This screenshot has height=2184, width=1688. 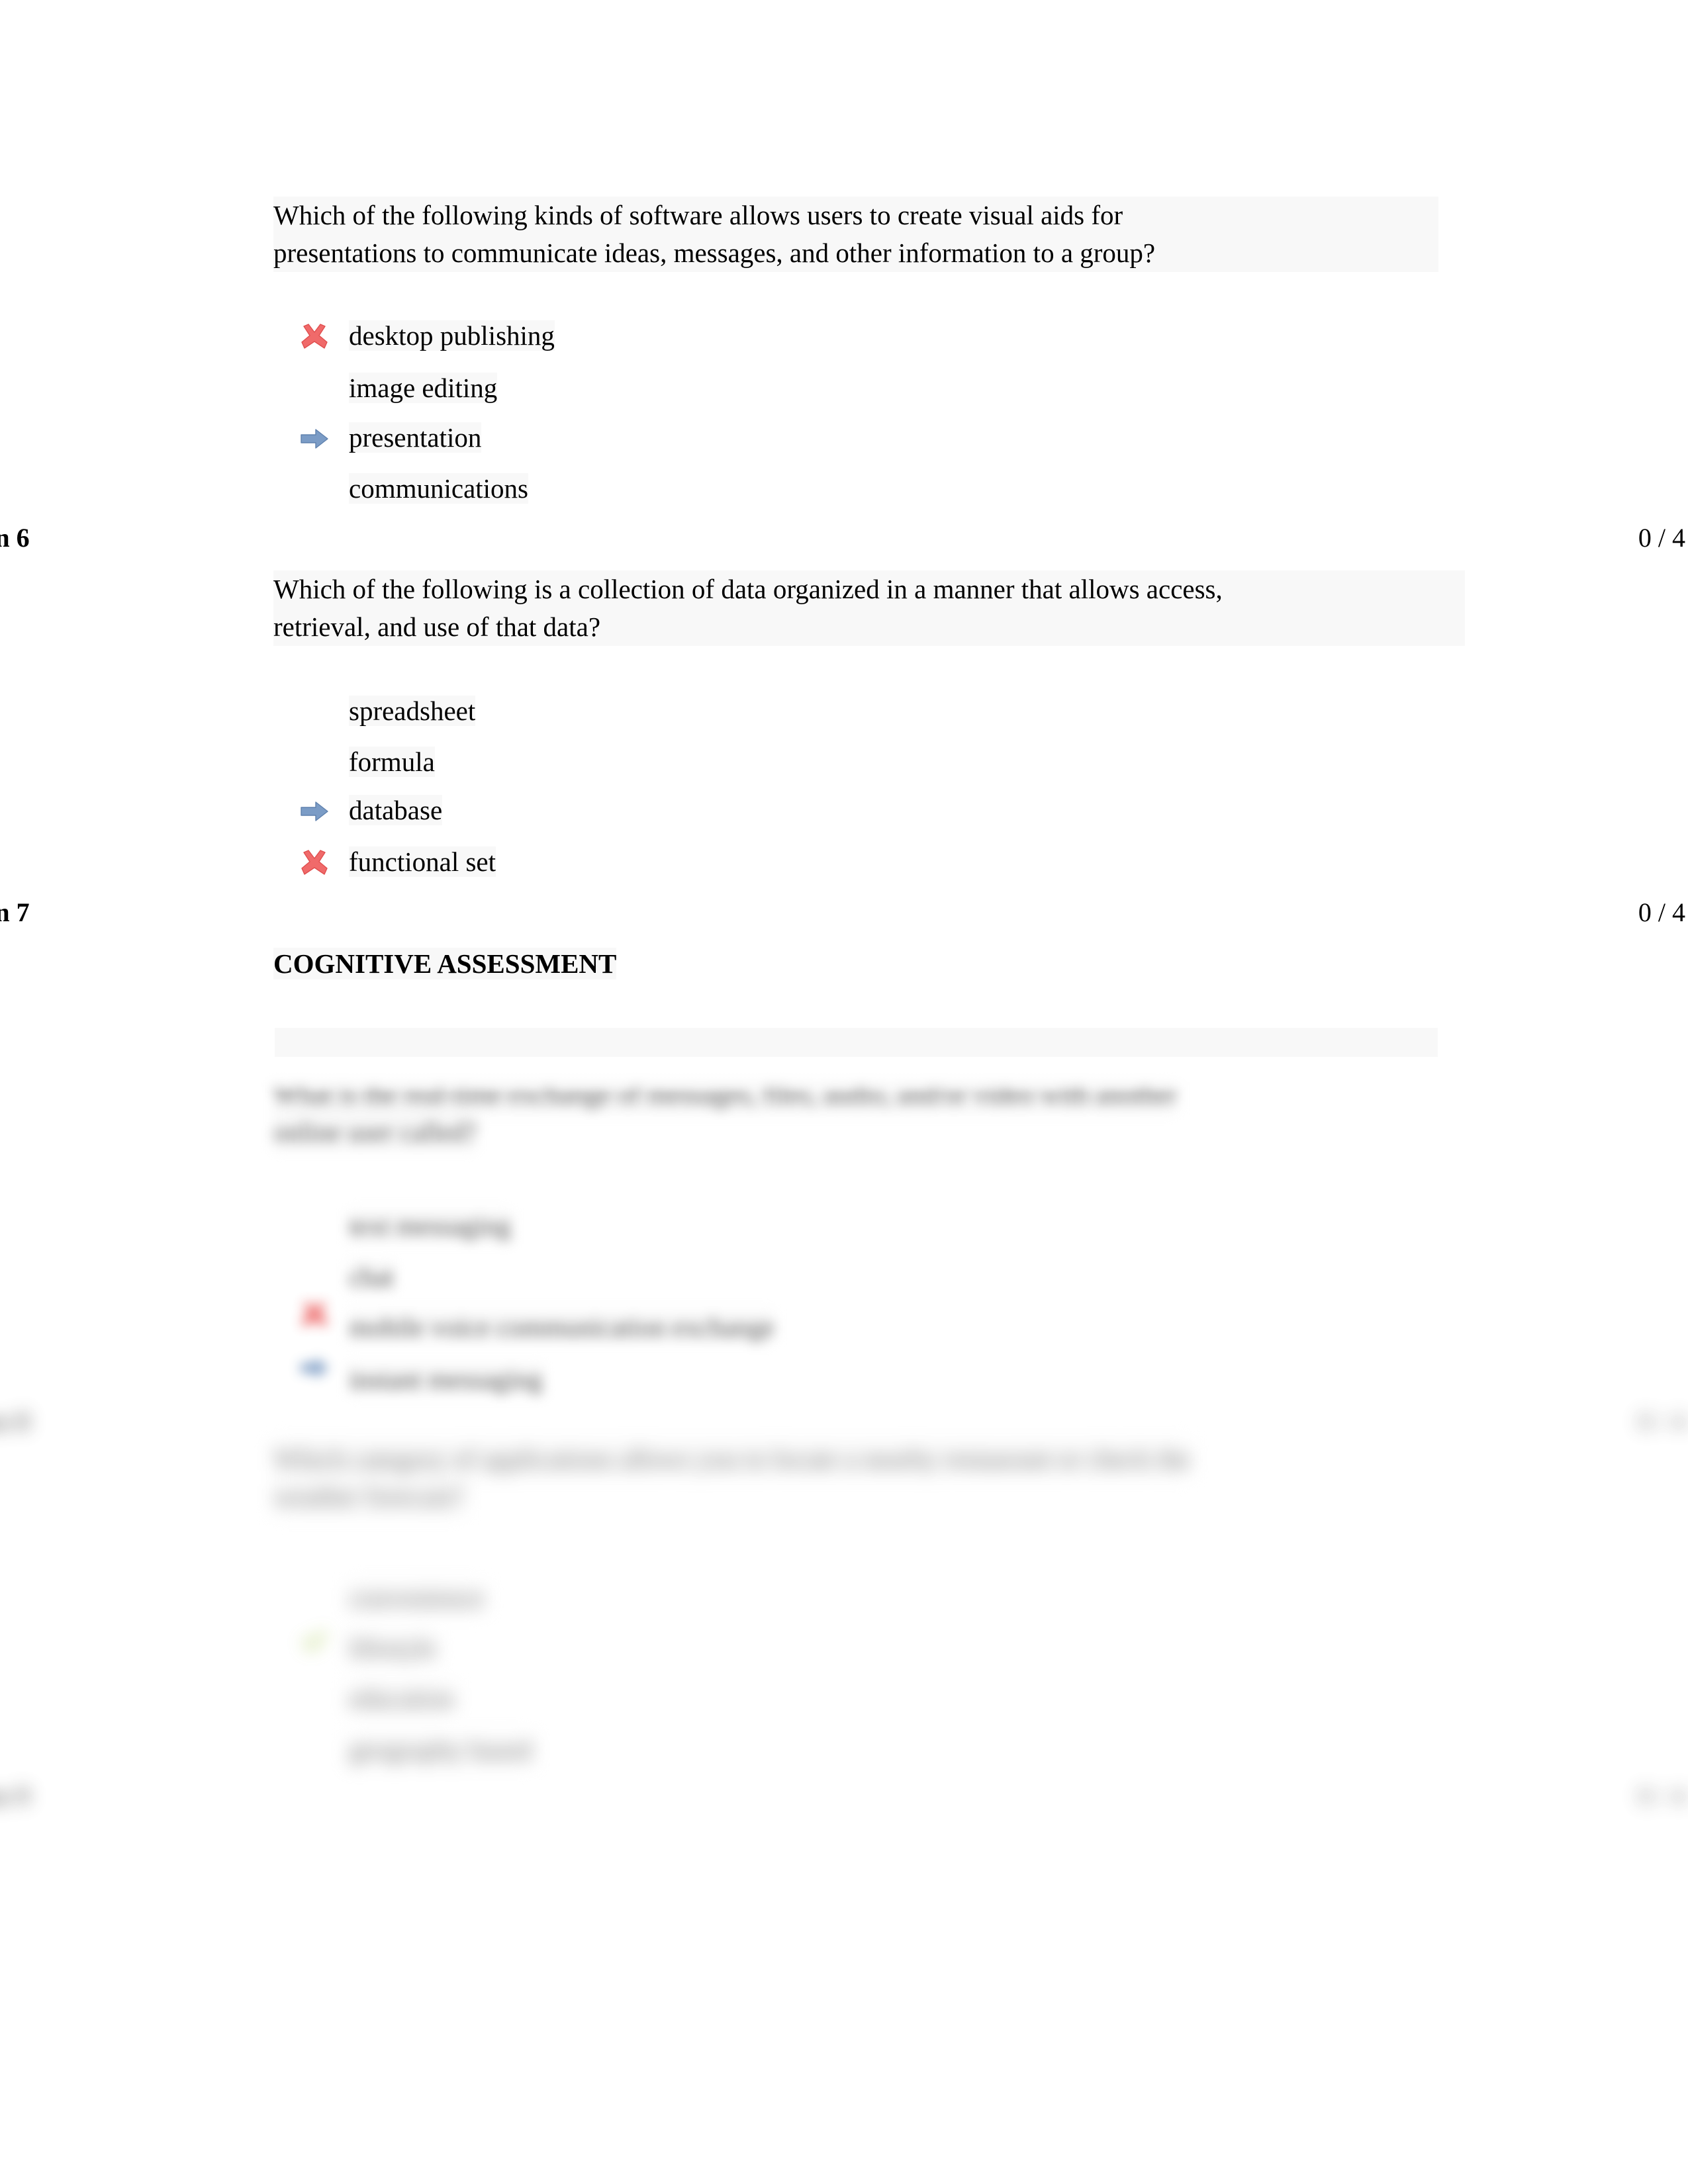 I want to click on option-row: spreadsheet, so click(x=412, y=711).